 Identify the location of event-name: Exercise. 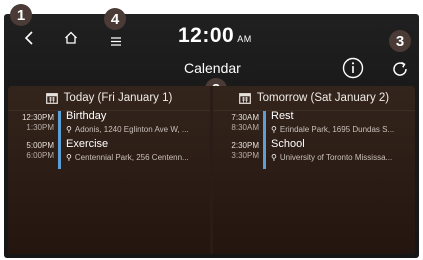
(87, 144).